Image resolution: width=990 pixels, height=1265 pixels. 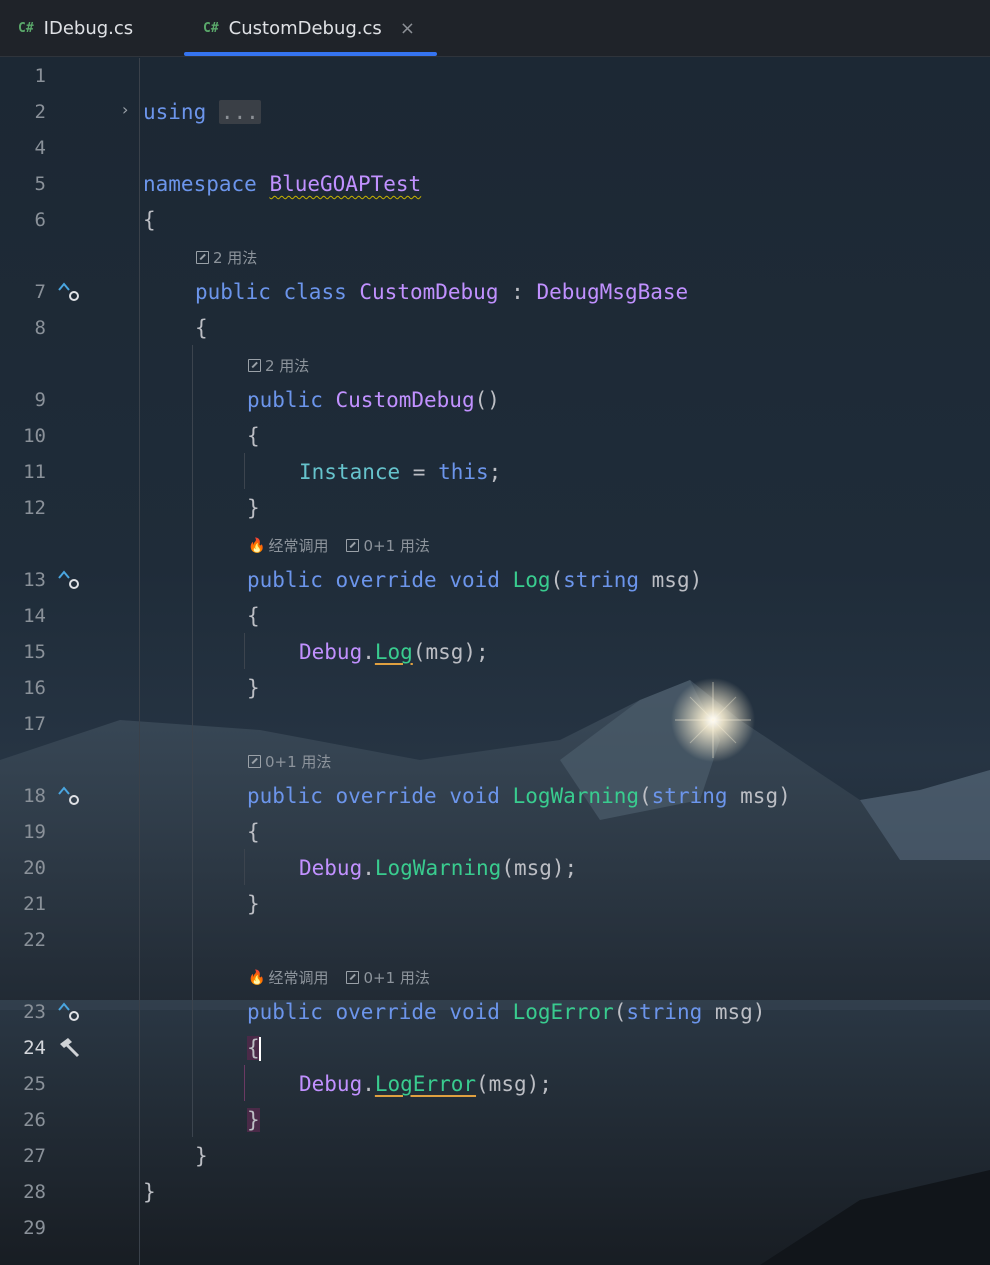 I want to click on line-number: 24, so click(x=34, y=1048).